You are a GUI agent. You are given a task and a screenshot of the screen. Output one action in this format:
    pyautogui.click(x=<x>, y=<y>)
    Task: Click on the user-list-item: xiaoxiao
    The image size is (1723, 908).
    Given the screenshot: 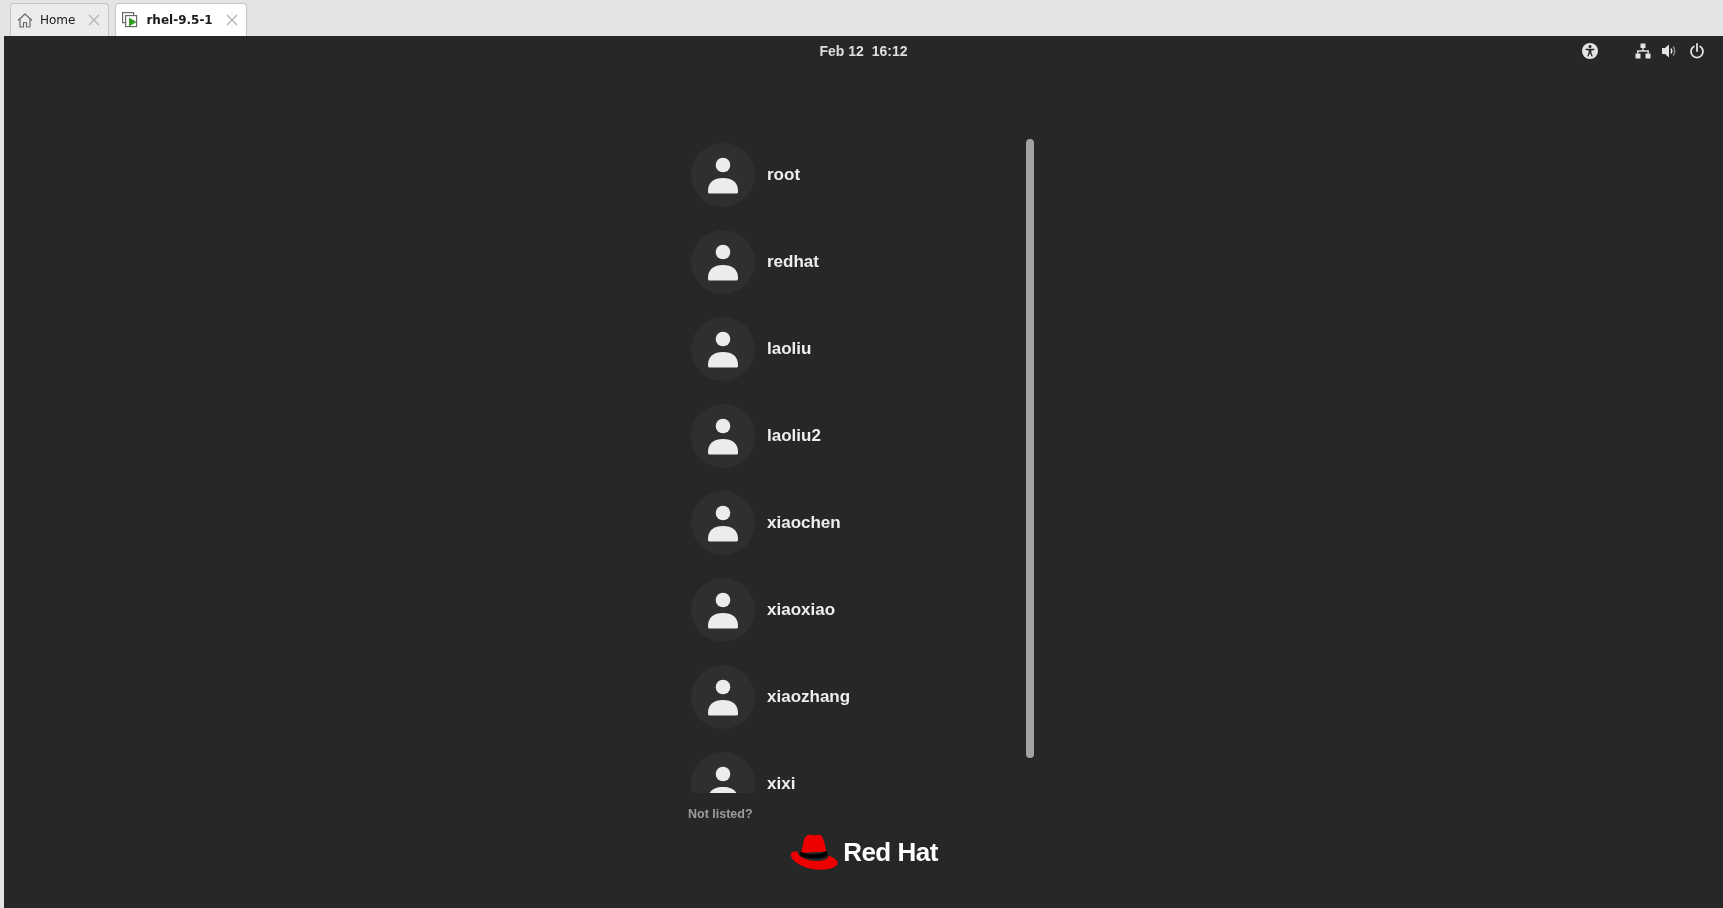 What is the action you would take?
    pyautogui.click(x=763, y=610)
    